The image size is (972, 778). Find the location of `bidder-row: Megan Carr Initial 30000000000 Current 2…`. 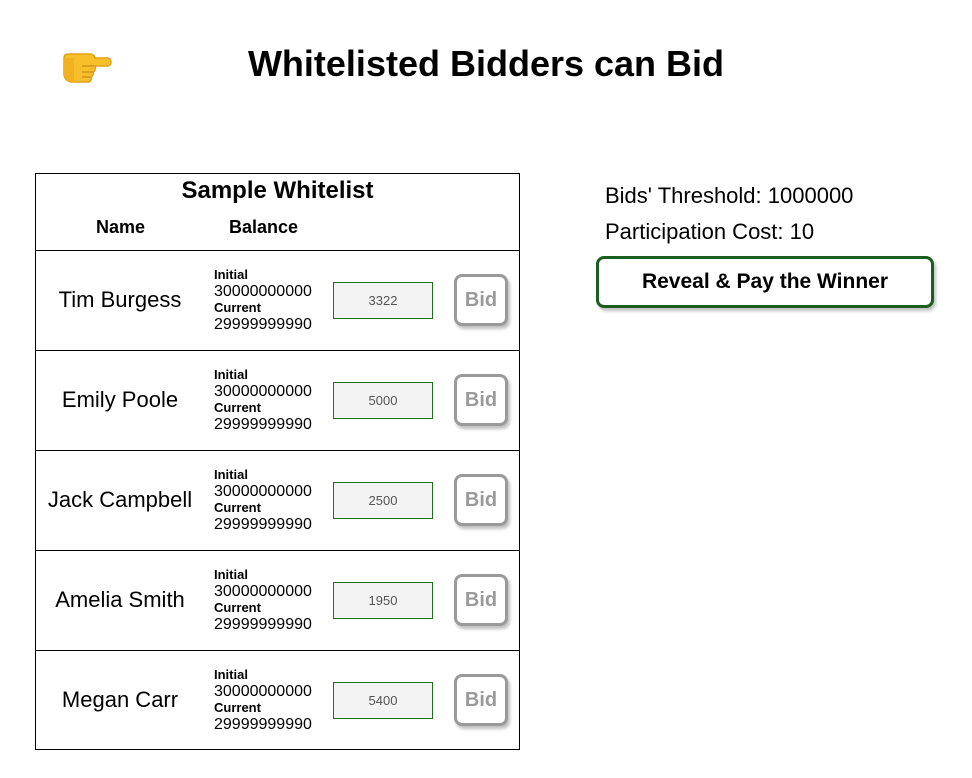

bidder-row: Megan Carr Initial 30000000000 Current 2… is located at coordinates (277, 700).